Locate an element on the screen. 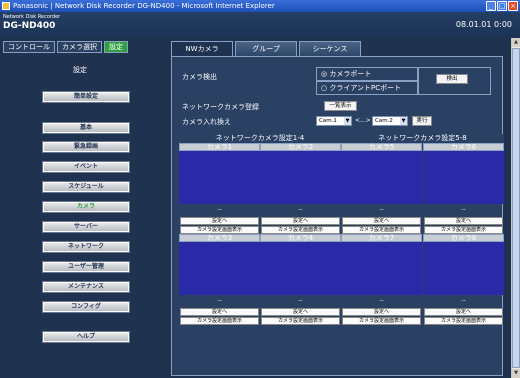 The width and height of the screenshot is (520, 378). swap-execute-button: 実行 is located at coordinates (422, 121).